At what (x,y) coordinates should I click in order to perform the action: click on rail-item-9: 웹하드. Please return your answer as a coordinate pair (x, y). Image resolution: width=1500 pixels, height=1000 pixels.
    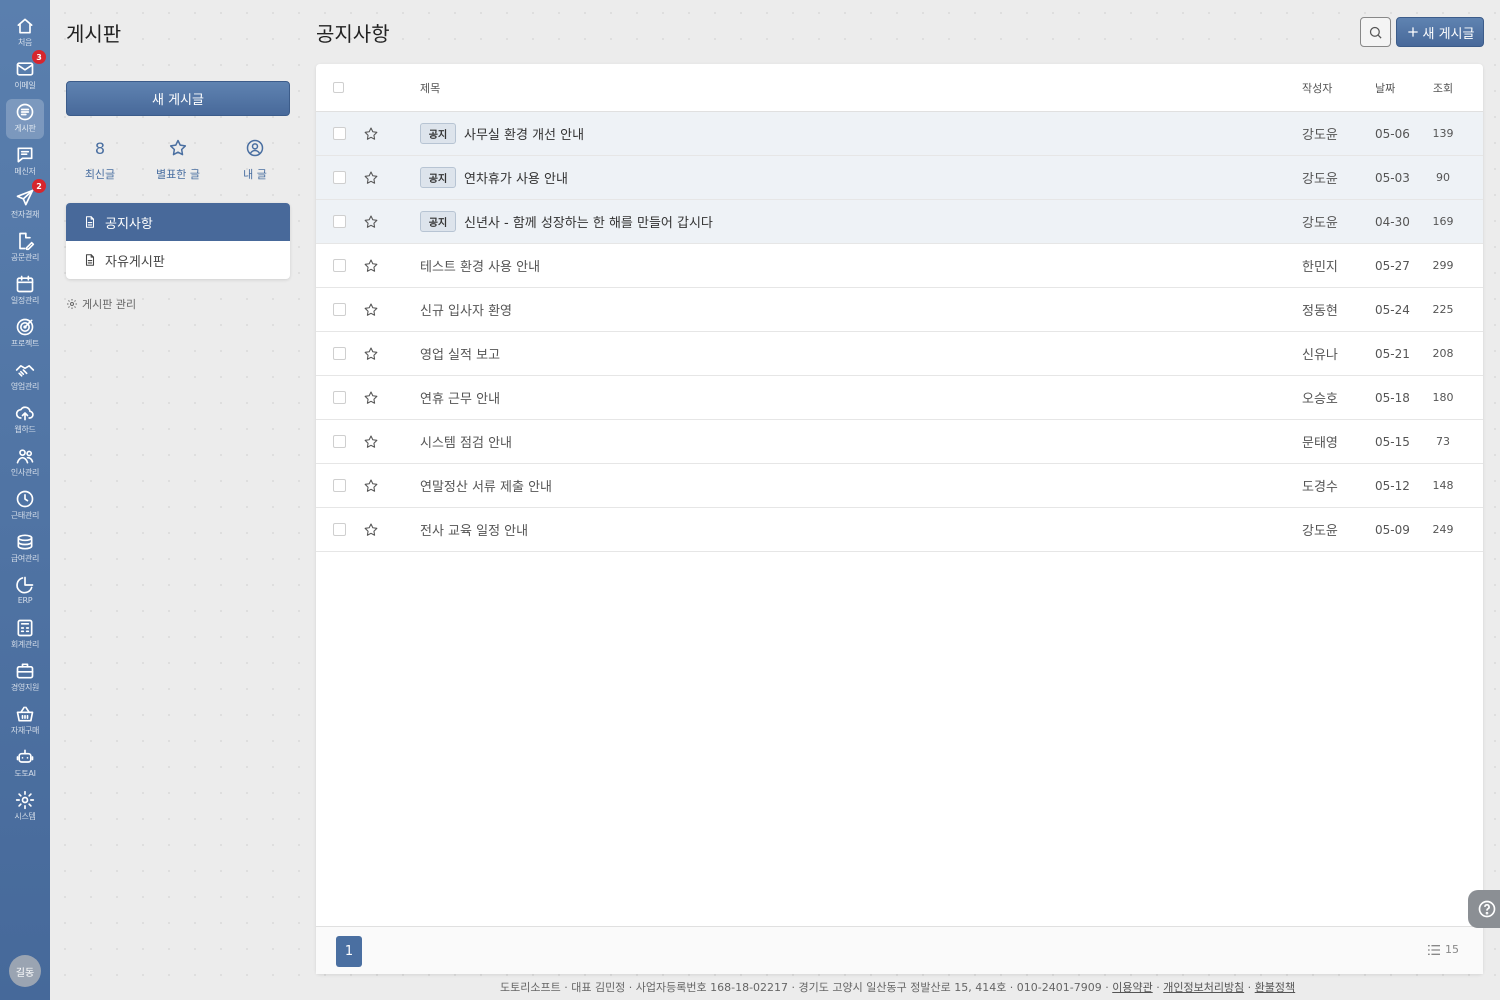
    Looking at the image, I should click on (25, 420).